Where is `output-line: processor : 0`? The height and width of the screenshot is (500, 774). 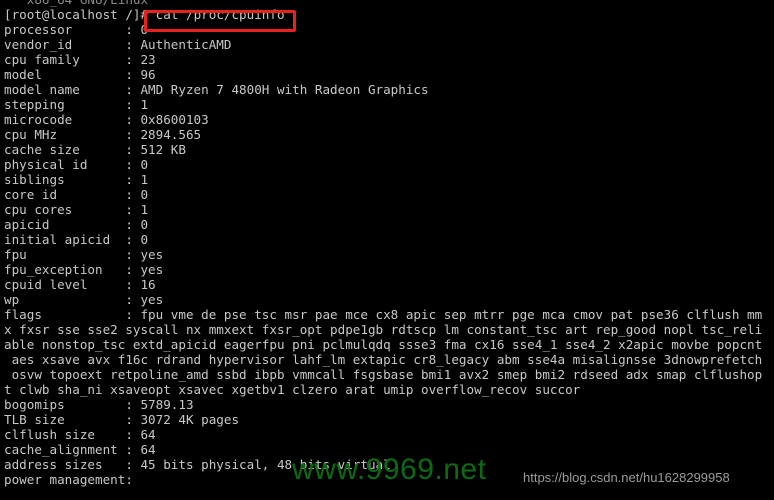
output-line: processor : 0 is located at coordinates (76, 29).